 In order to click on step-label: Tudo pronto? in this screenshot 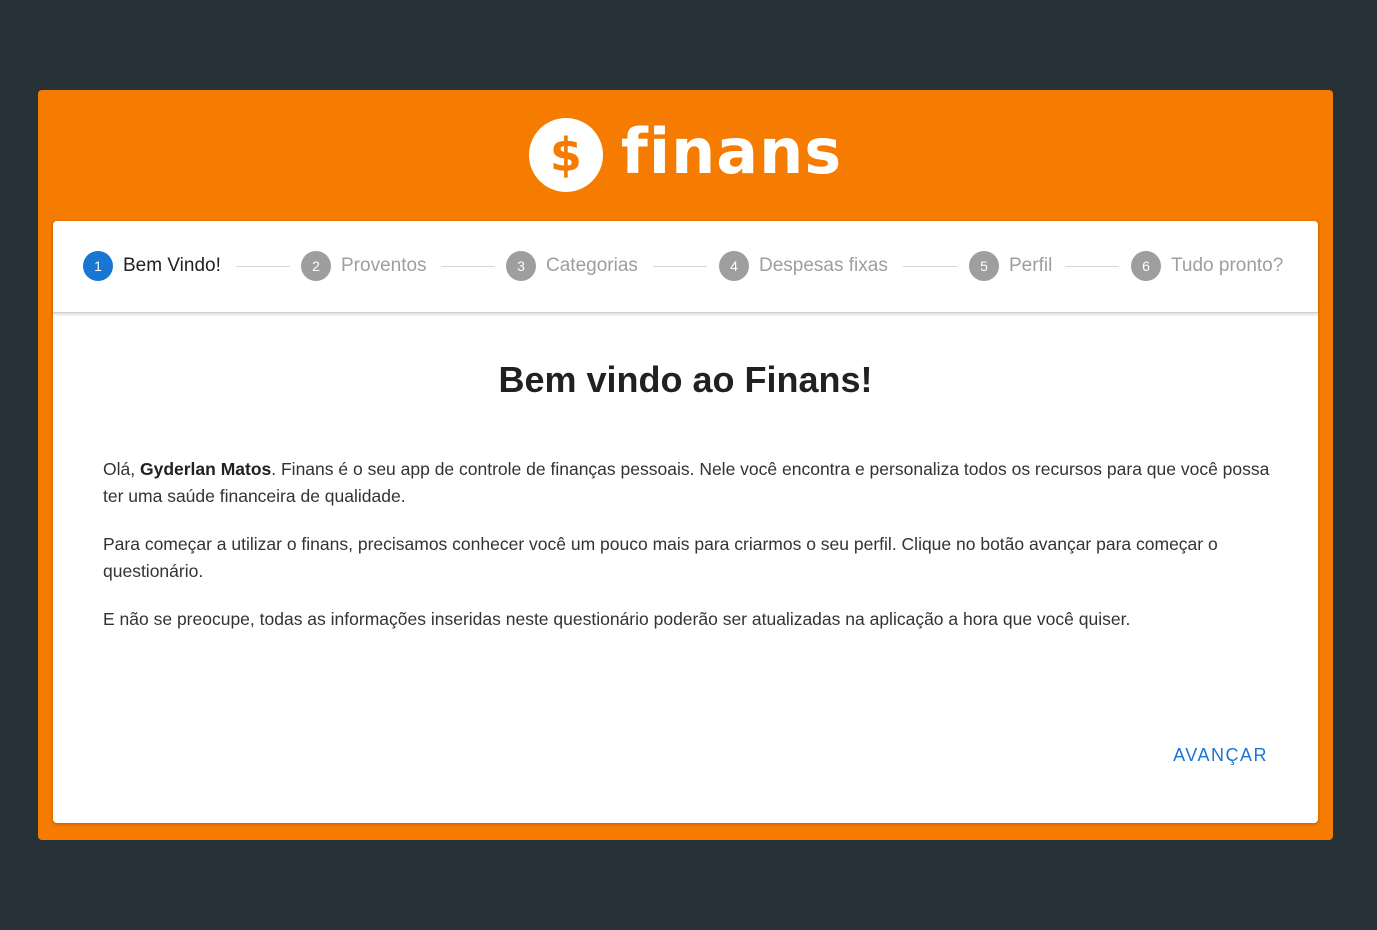, I will do `click(1227, 265)`.